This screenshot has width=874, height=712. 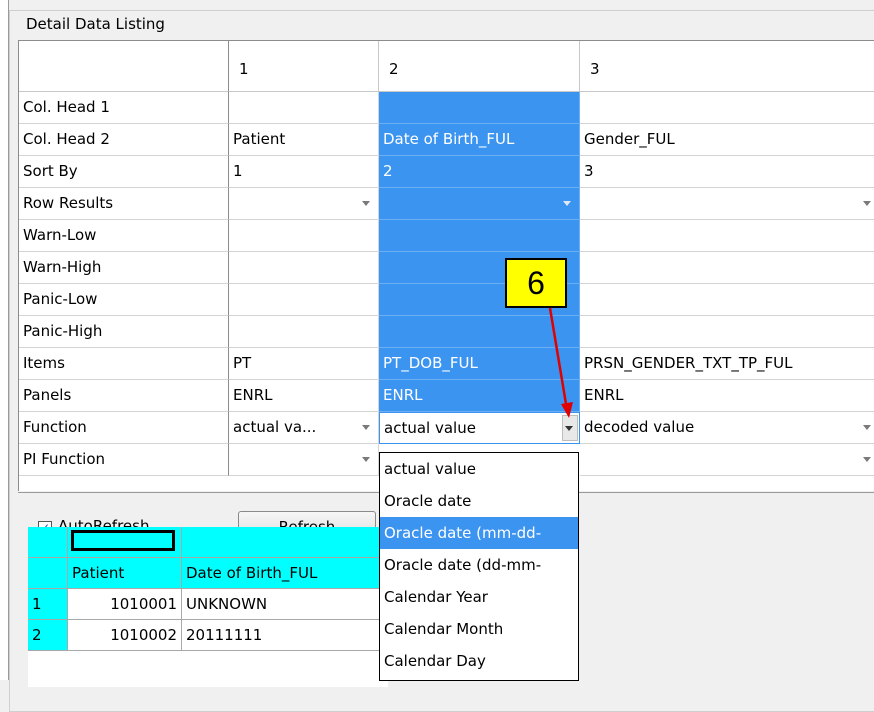 I want to click on row-label-panic-low: Panic-Low, so click(x=124, y=300).